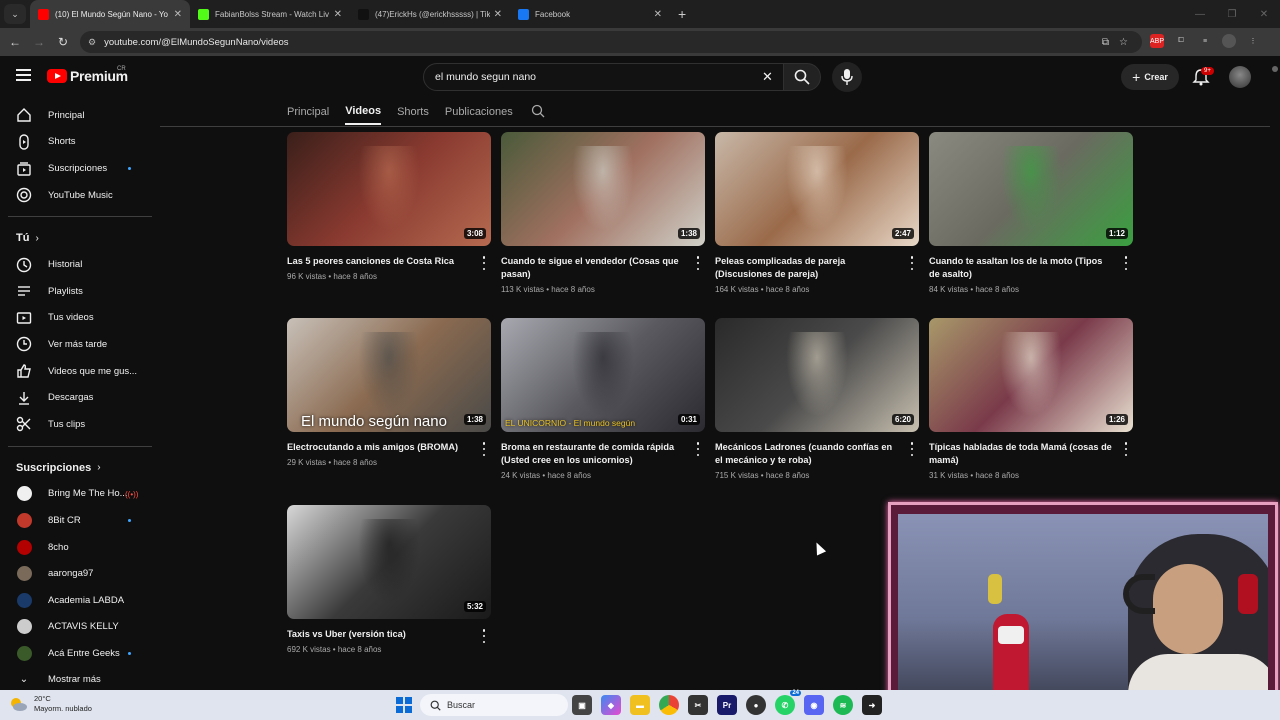  What do you see at coordinates (1253, 41) in the screenshot?
I see `browser-menu-icon: ⋮` at bounding box center [1253, 41].